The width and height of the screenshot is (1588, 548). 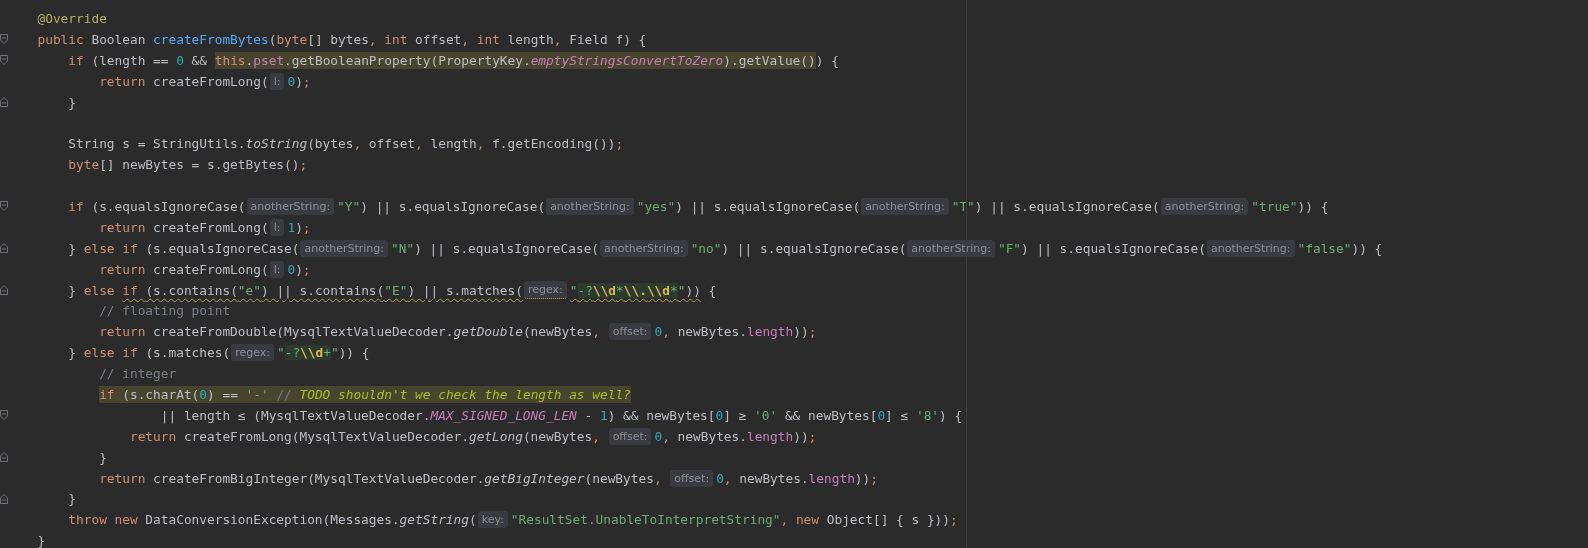 What do you see at coordinates (272, 520) in the screenshot?
I see `code-text: throw new DataConversionException(Messages.getString(` at bounding box center [272, 520].